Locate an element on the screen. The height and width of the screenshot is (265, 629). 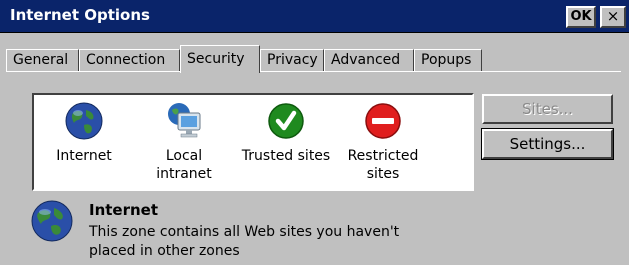
zone-local-intranet-label-line1: Local is located at coordinates (184, 156).